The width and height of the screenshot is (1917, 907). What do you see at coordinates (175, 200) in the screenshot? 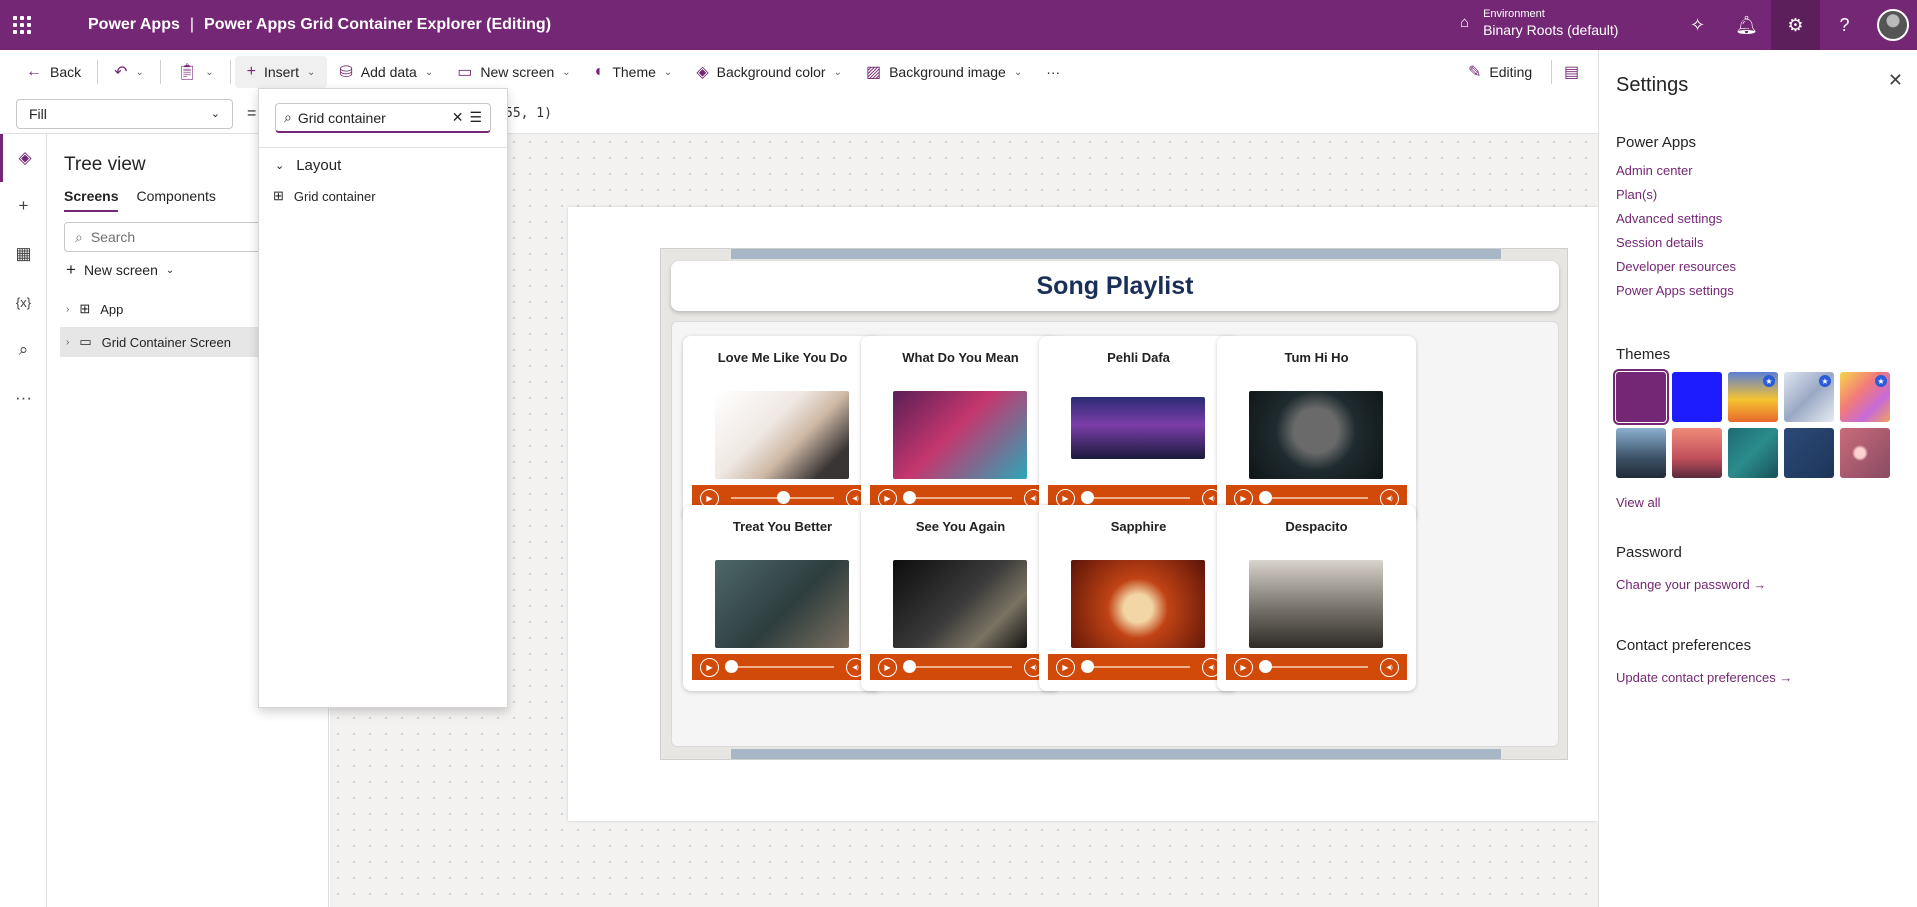
I see `tab-components: Components` at bounding box center [175, 200].